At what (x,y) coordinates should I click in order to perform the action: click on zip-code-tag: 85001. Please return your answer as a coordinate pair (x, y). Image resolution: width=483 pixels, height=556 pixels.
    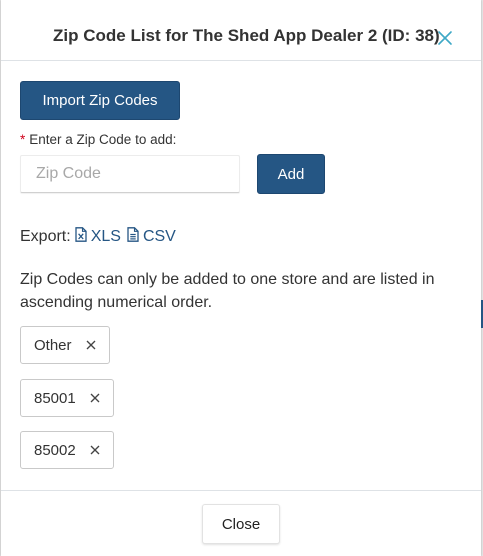
    Looking at the image, I should click on (67, 398).